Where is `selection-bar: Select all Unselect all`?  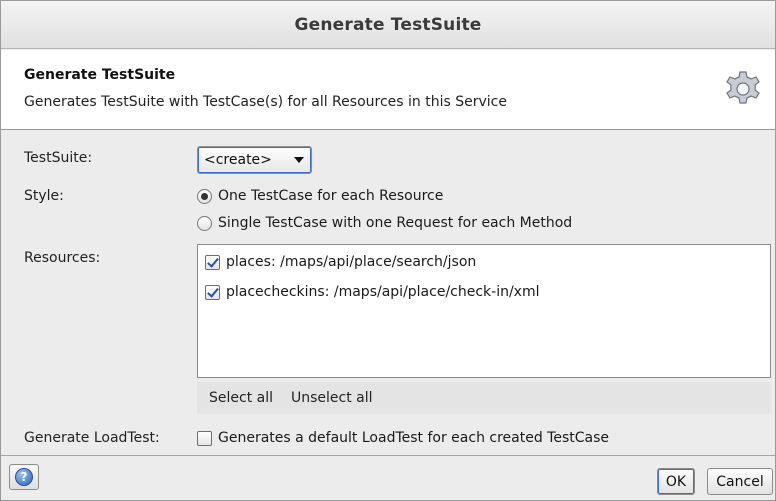 selection-bar: Select all Unselect all is located at coordinates (484, 398).